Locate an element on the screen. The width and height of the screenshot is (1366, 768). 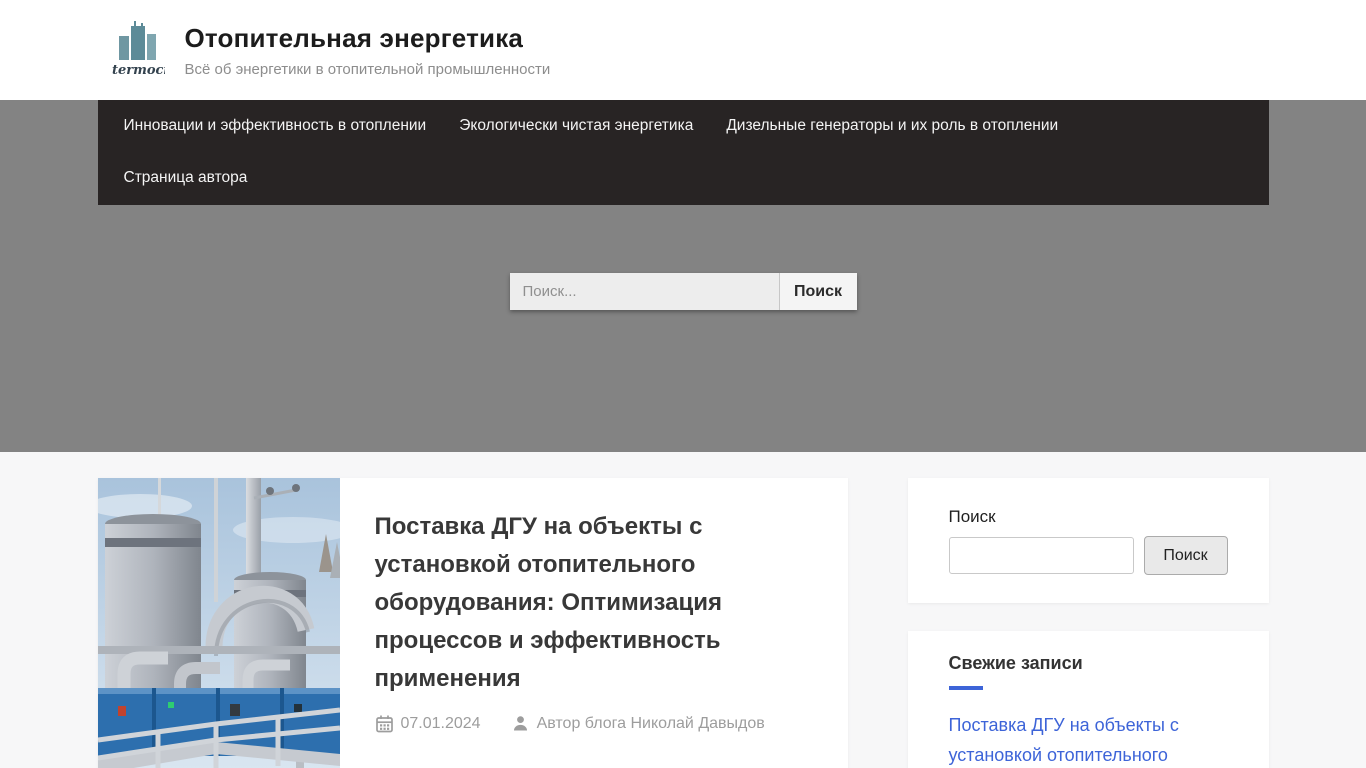
sidebar-search-button: Поиск is located at coordinates (1185, 555).